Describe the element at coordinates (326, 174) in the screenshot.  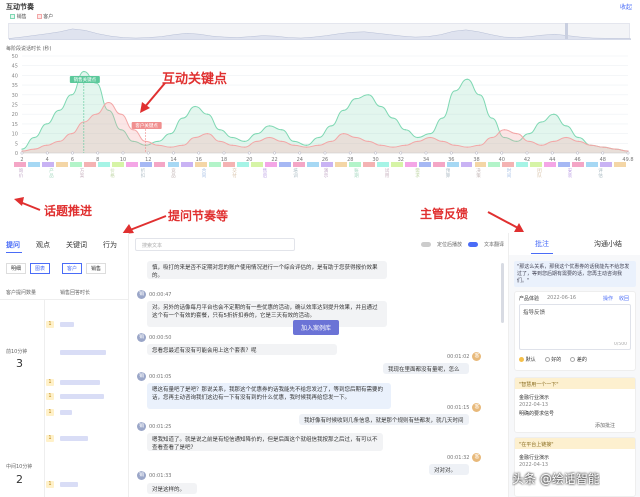
I see `topic-label: 演示` at that location.